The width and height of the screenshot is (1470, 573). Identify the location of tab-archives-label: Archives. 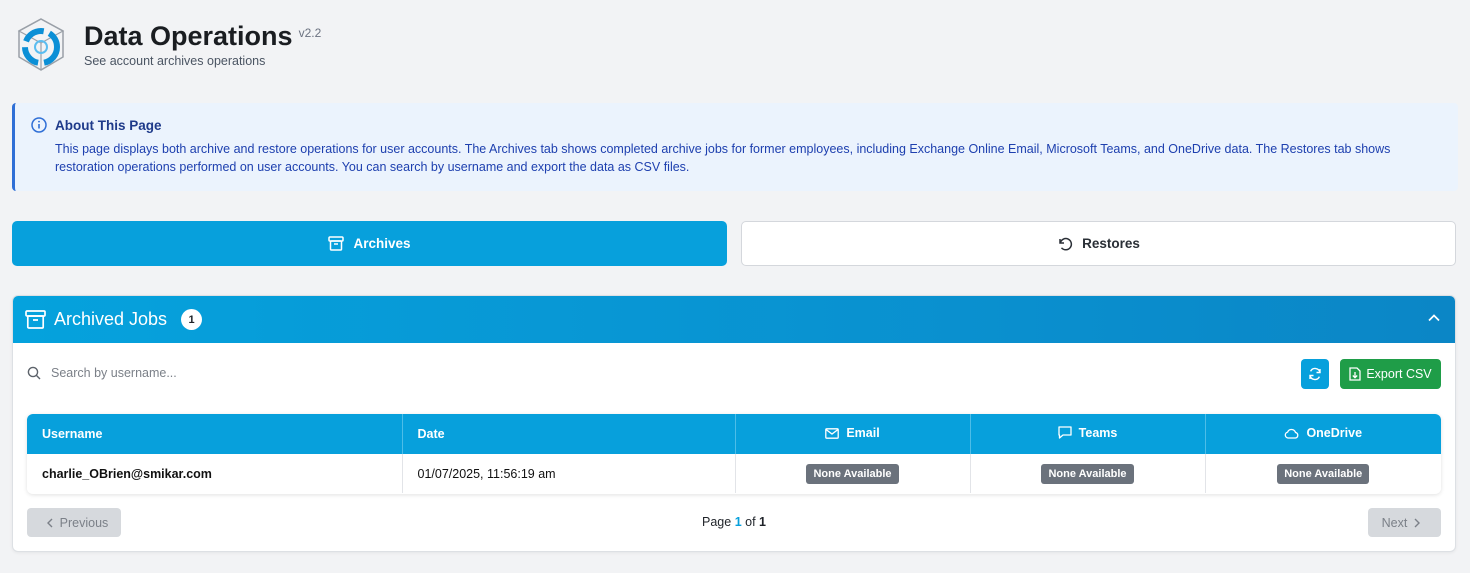
(382, 243).